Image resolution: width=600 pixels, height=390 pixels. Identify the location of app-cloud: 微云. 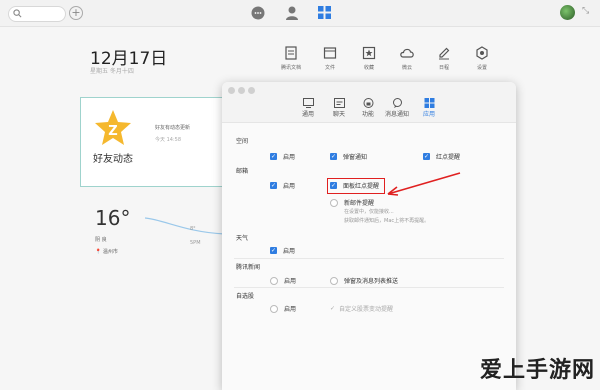
(407, 58).